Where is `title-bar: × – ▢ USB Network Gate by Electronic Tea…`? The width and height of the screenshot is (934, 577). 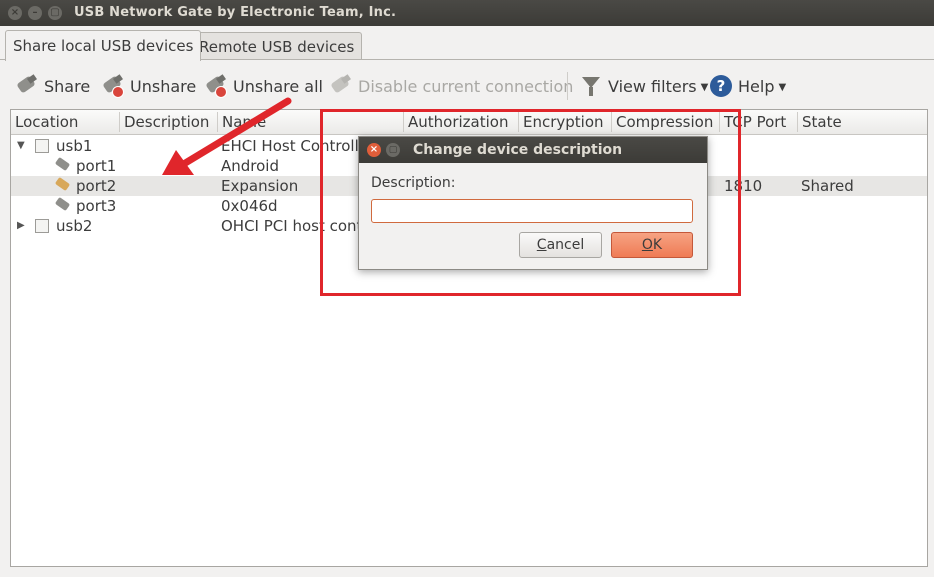
title-bar: × – ▢ USB Network Gate by Electronic Tea… is located at coordinates (467, 13).